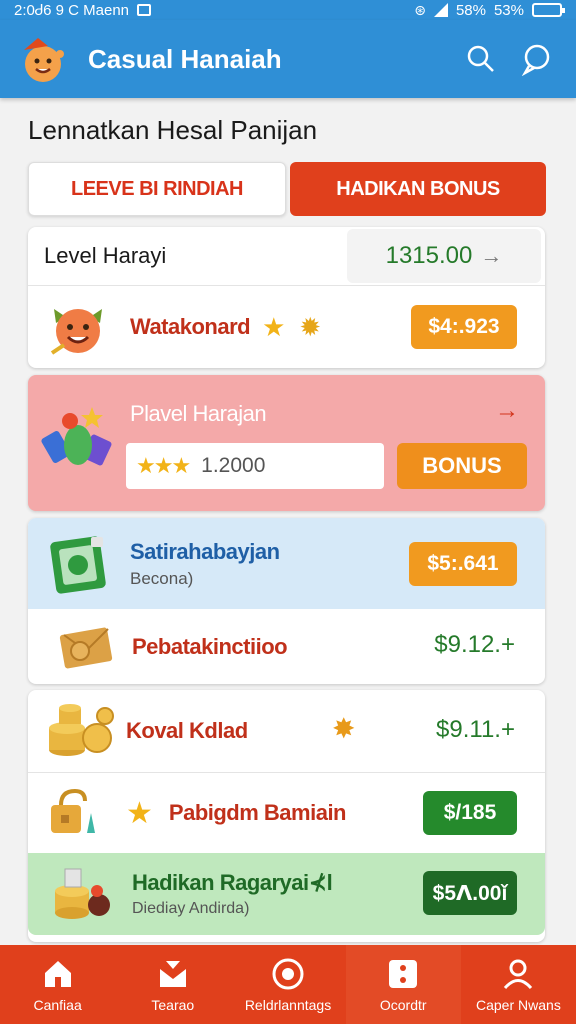 This screenshot has width=576, height=1024. Describe the element at coordinates (78, 441) in the screenshot. I see `toy-robot-icon` at that location.